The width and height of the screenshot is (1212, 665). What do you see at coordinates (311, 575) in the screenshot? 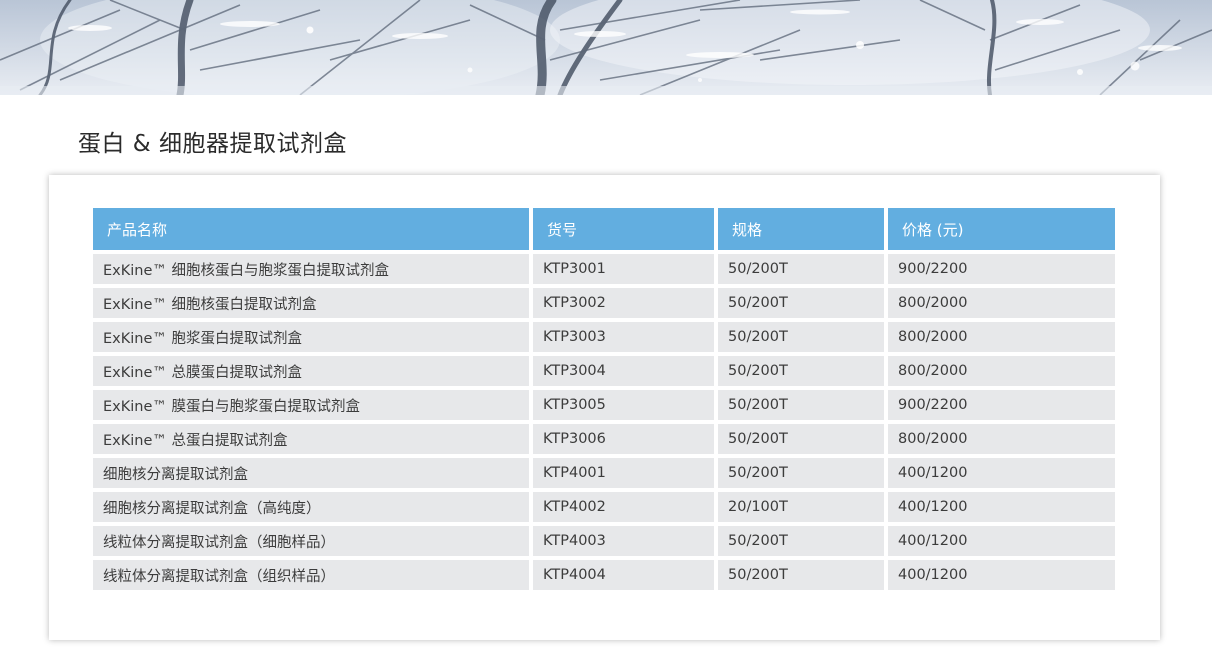
I see `cell-product-name: 线粒体分离提取试剂盒（组织样品）` at bounding box center [311, 575].